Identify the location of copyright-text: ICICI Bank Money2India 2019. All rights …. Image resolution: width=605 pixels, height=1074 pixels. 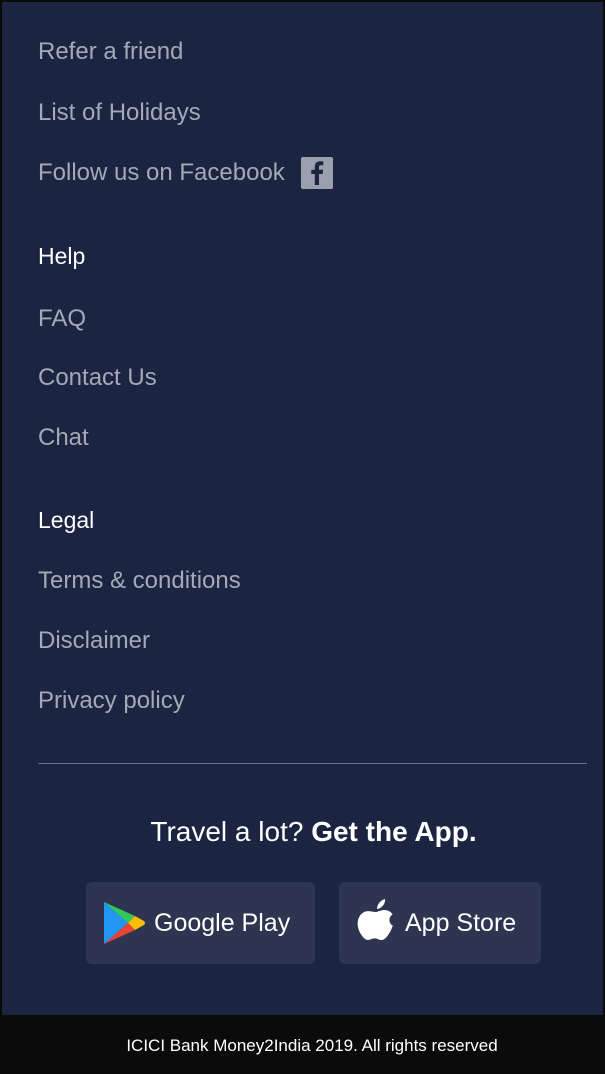
(312, 1045).